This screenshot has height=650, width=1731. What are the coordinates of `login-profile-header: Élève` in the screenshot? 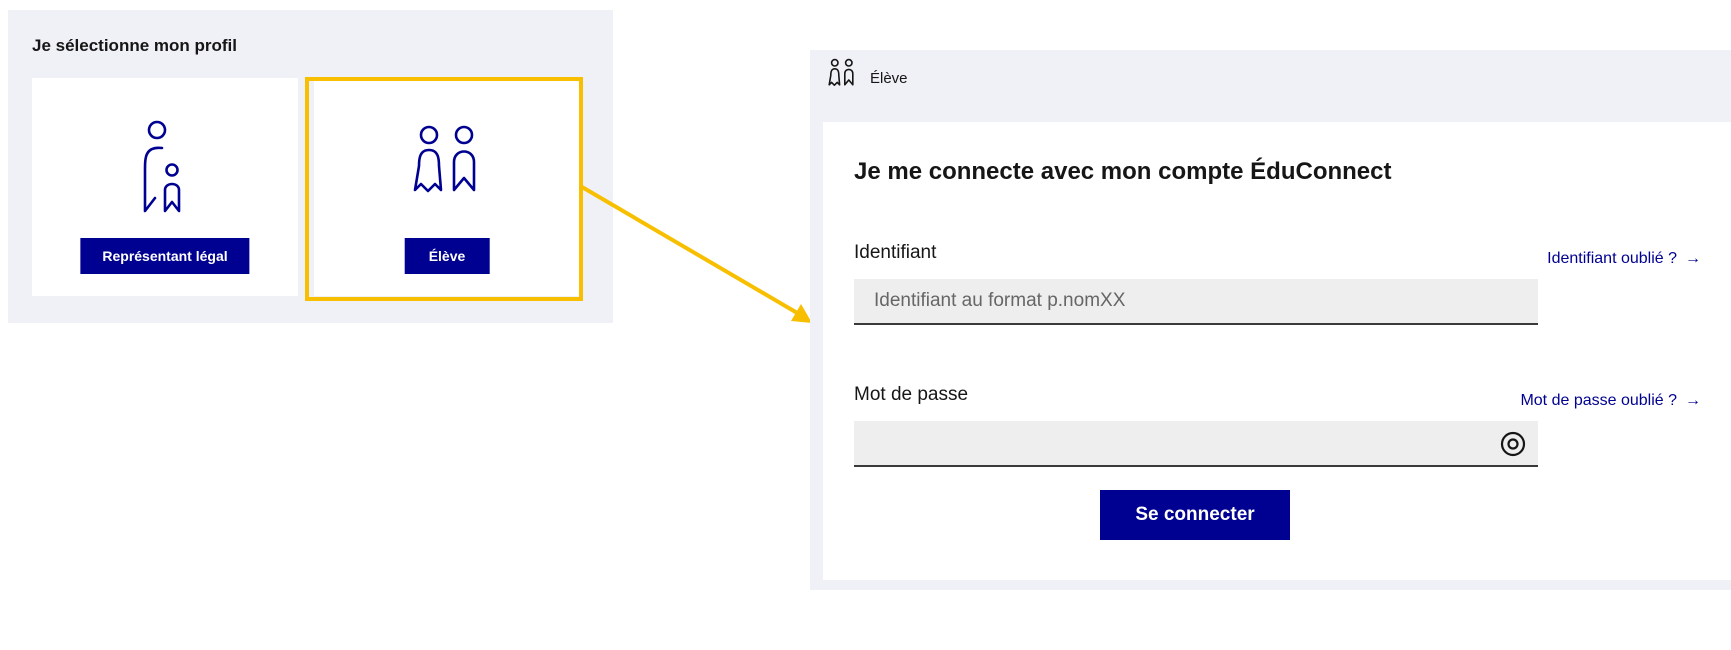 It's located at (865, 75).